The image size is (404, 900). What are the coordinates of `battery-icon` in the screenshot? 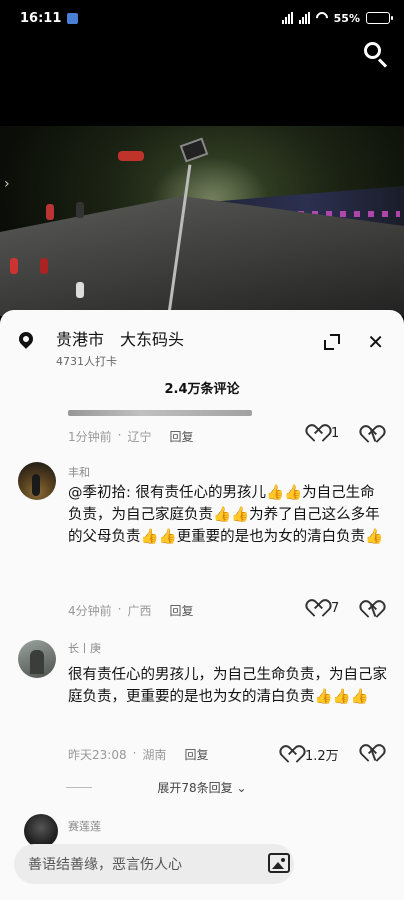 It's located at (379, 18).